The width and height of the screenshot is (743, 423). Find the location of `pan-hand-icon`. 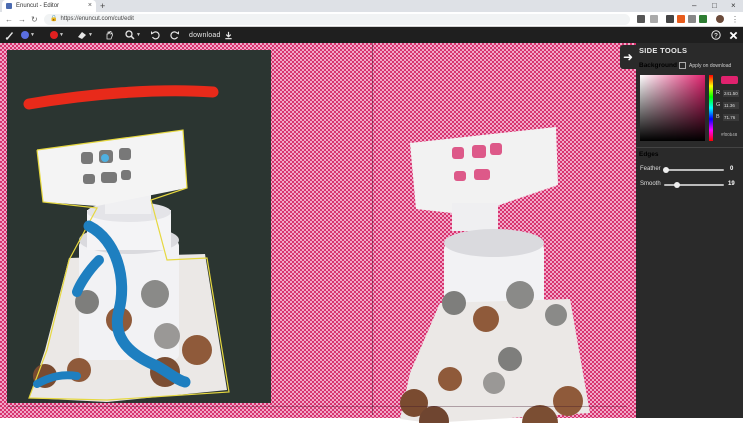

pan-hand-icon is located at coordinates (109, 35).